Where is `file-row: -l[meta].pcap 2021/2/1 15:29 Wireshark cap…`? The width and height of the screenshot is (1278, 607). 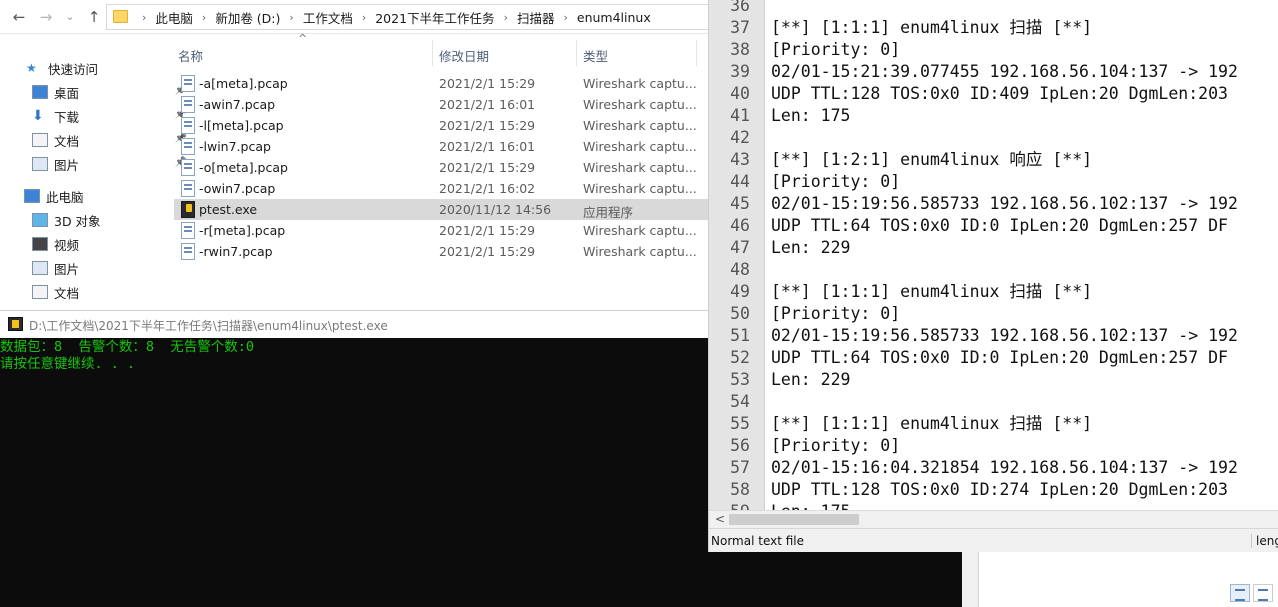 file-row: -l[meta].pcap 2021/2/1 15:29 Wireshark cap… is located at coordinates (441, 125).